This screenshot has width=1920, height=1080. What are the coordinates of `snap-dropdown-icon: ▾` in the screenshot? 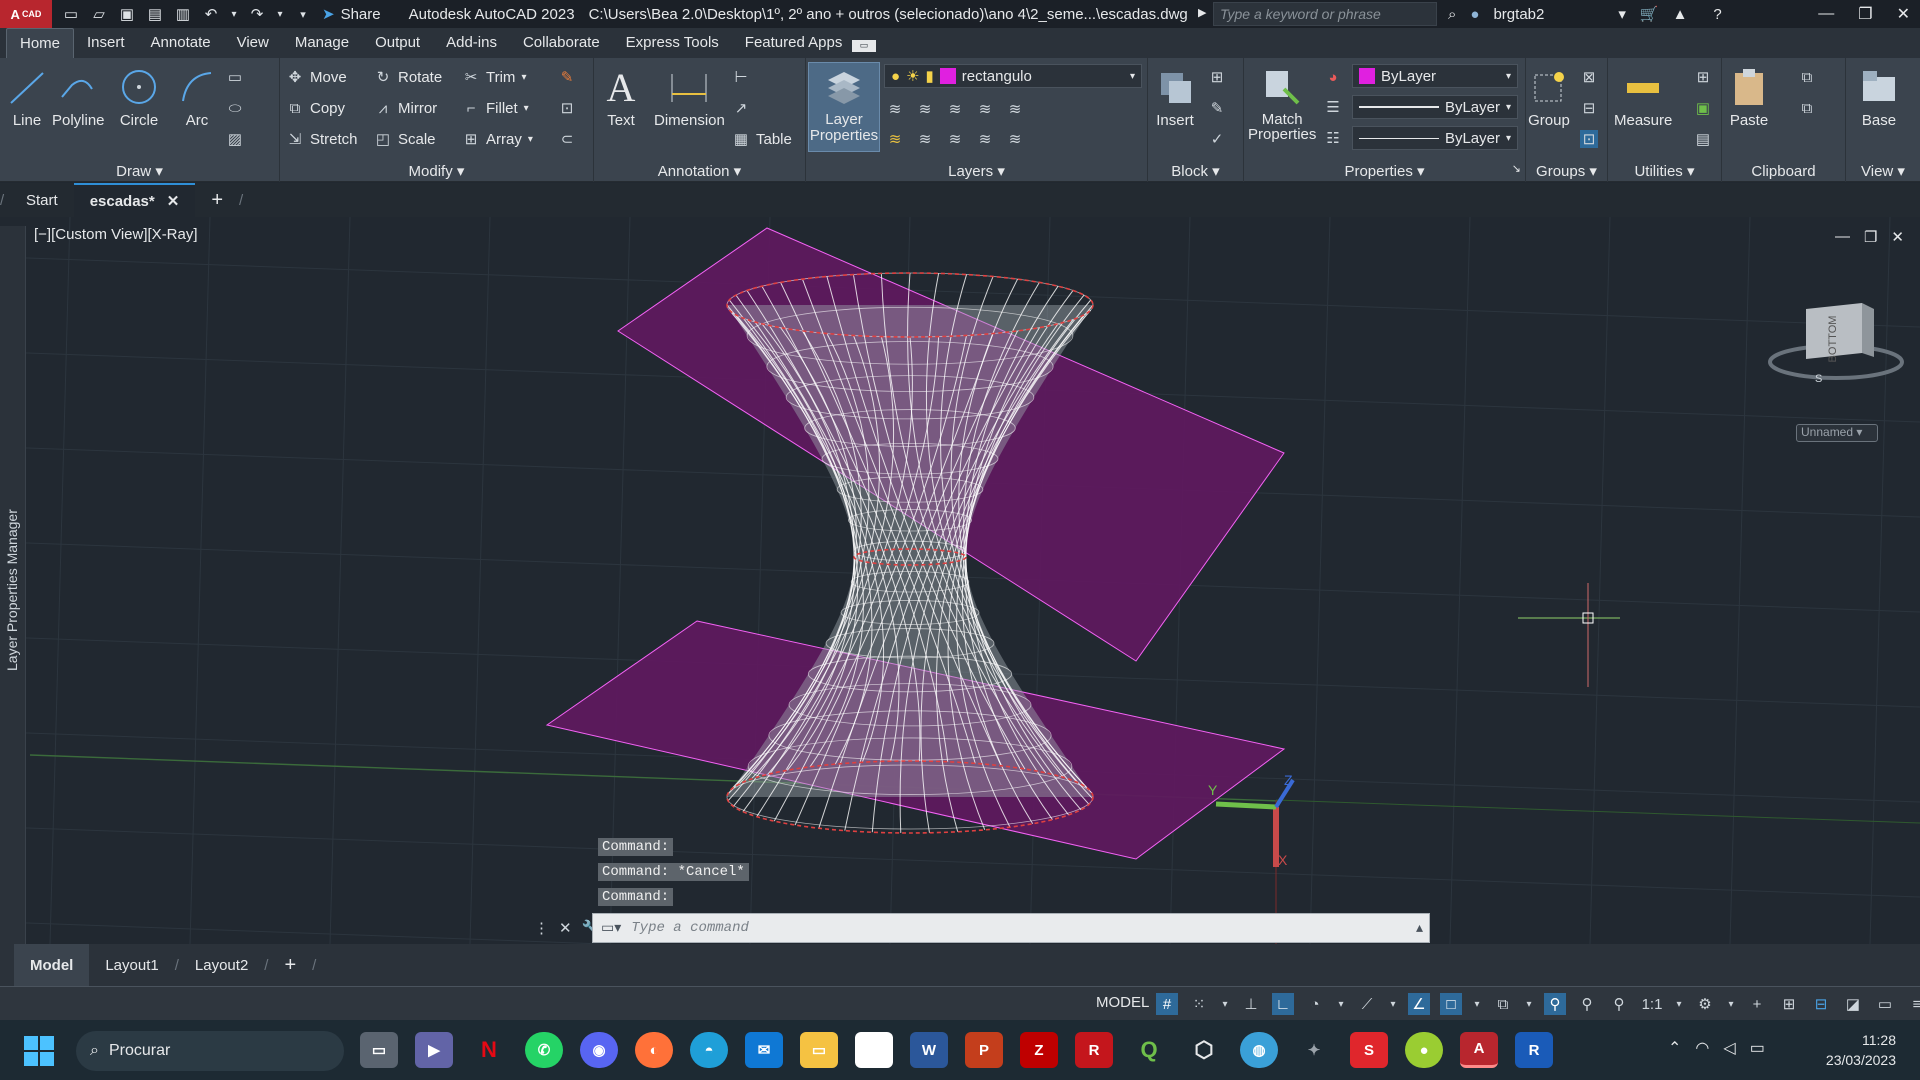 It's located at (1225, 1004).